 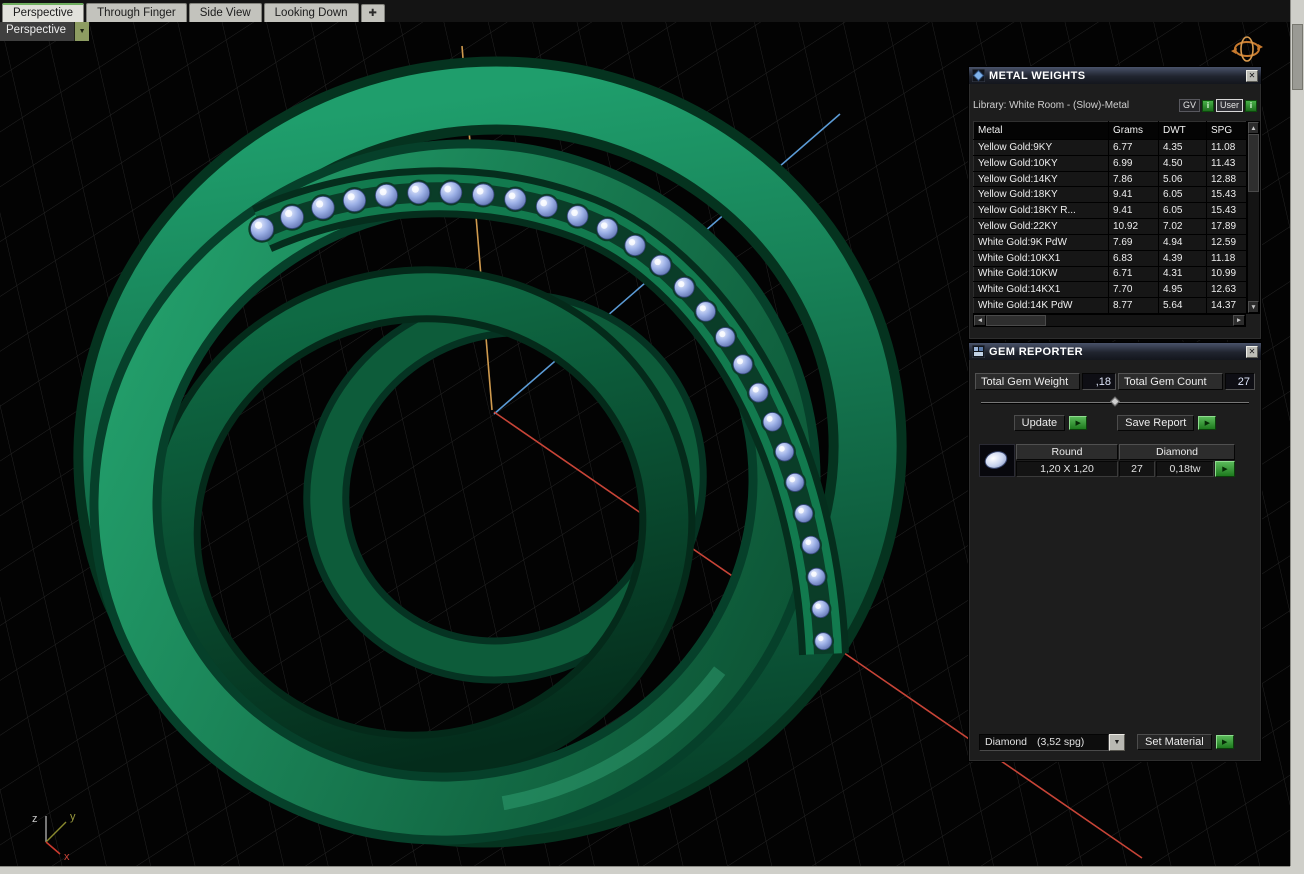 What do you see at coordinates (1016, 320) in the screenshot?
I see `hscroll-thumb` at bounding box center [1016, 320].